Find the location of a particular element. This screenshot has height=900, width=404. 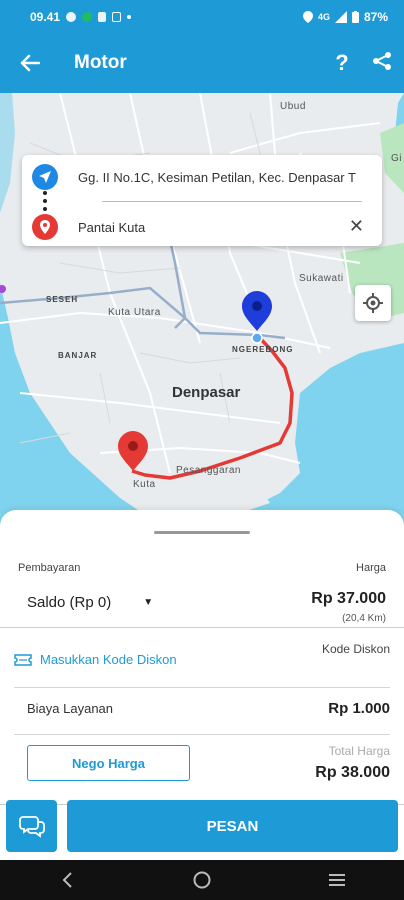

map-label-ngerebong: NGEREBONG is located at coordinates (263, 349).